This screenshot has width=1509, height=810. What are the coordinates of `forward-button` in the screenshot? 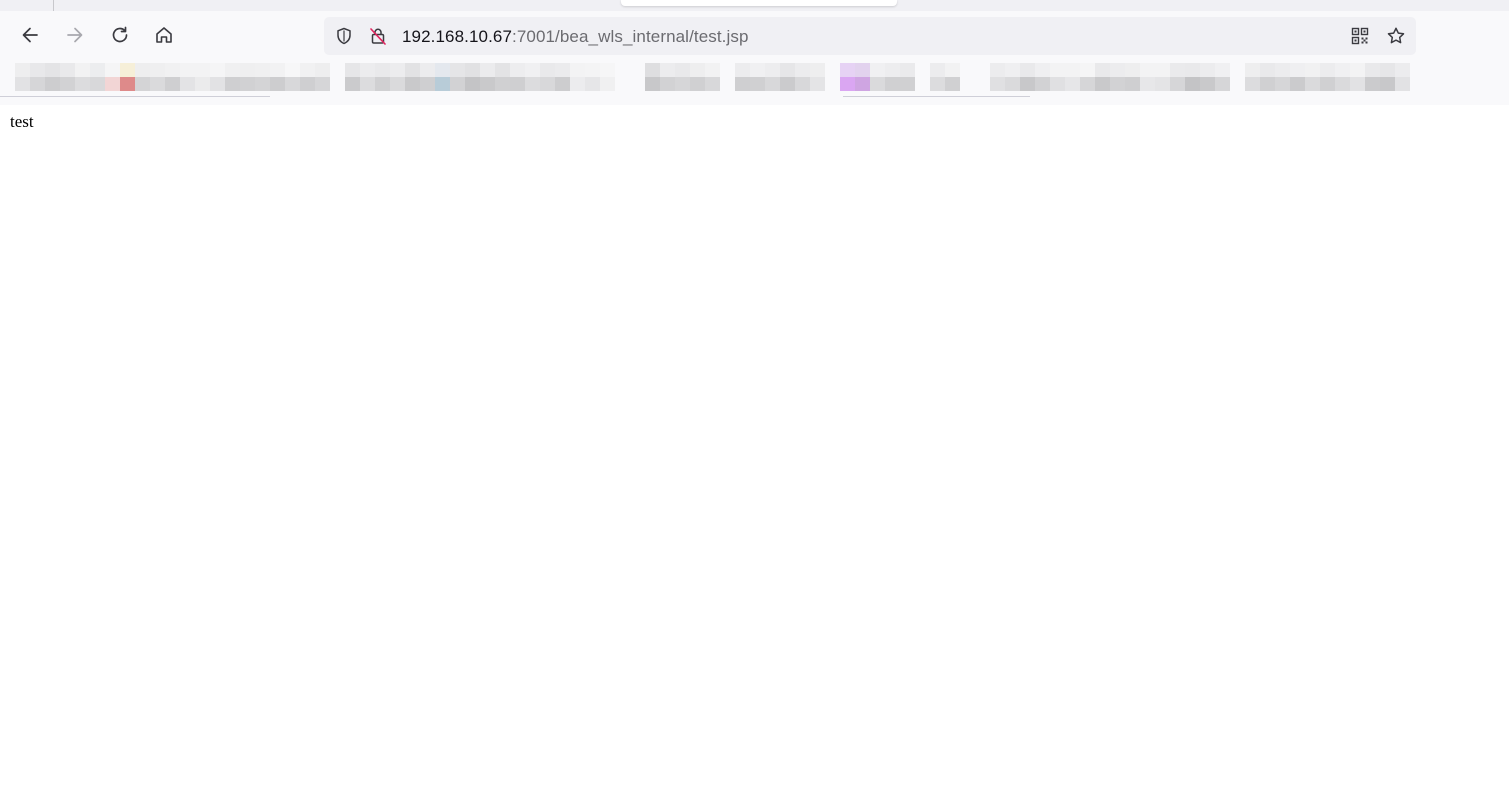 It's located at (75, 35).